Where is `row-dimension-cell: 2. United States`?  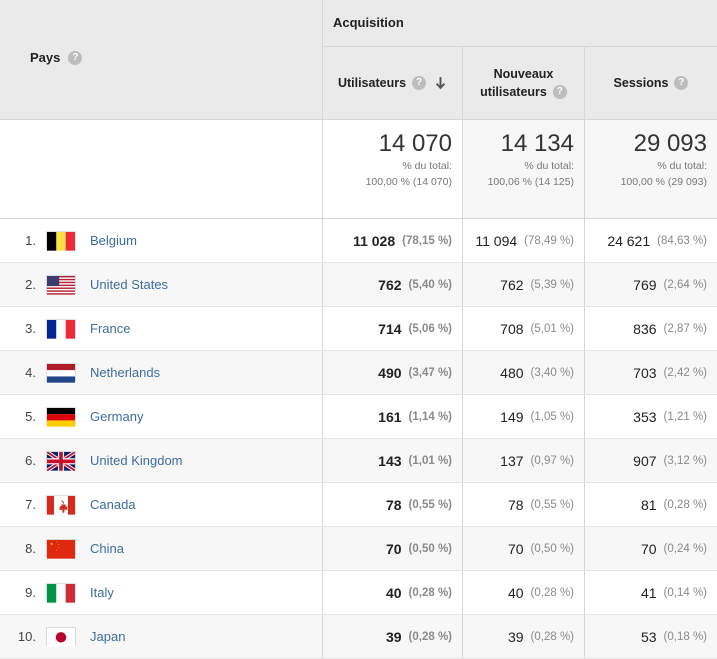 row-dimension-cell: 2. United States is located at coordinates (161, 284).